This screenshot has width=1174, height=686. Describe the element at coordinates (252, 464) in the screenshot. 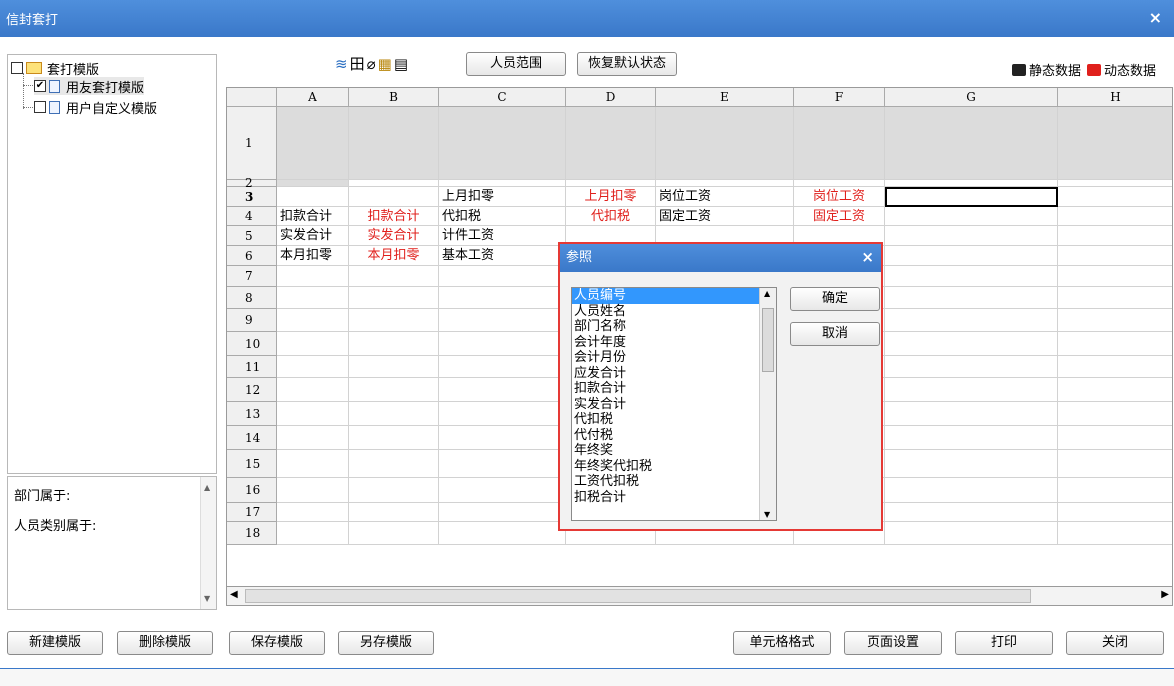

I see `row-header-15: 15` at that location.